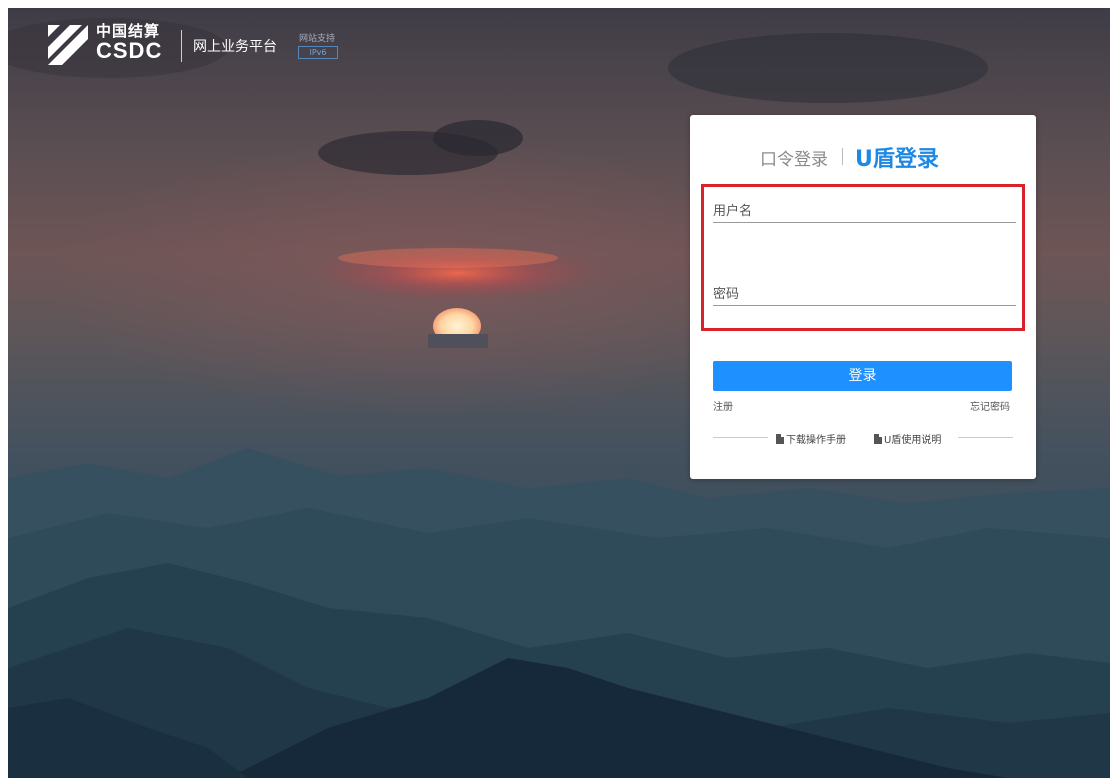 This screenshot has width=1110, height=778. What do you see at coordinates (985, 437) in the screenshot?
I see `footer-divider-right` at bounding box center [985, 437].